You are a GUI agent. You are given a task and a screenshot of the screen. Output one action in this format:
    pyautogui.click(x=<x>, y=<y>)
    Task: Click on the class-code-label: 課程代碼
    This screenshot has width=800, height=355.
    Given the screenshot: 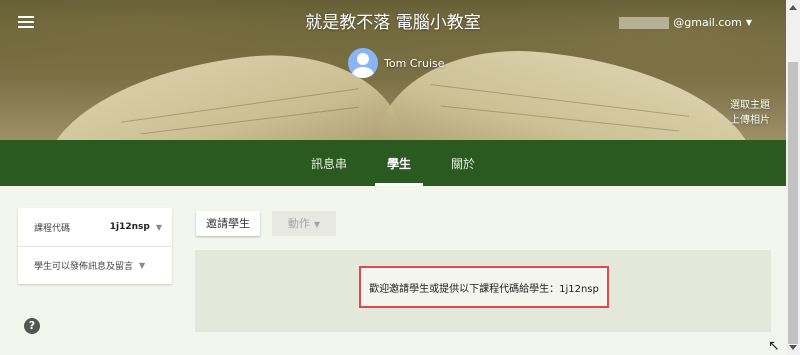 What is the action you would take?
    pyautogui.click(x=52, y=228)
    